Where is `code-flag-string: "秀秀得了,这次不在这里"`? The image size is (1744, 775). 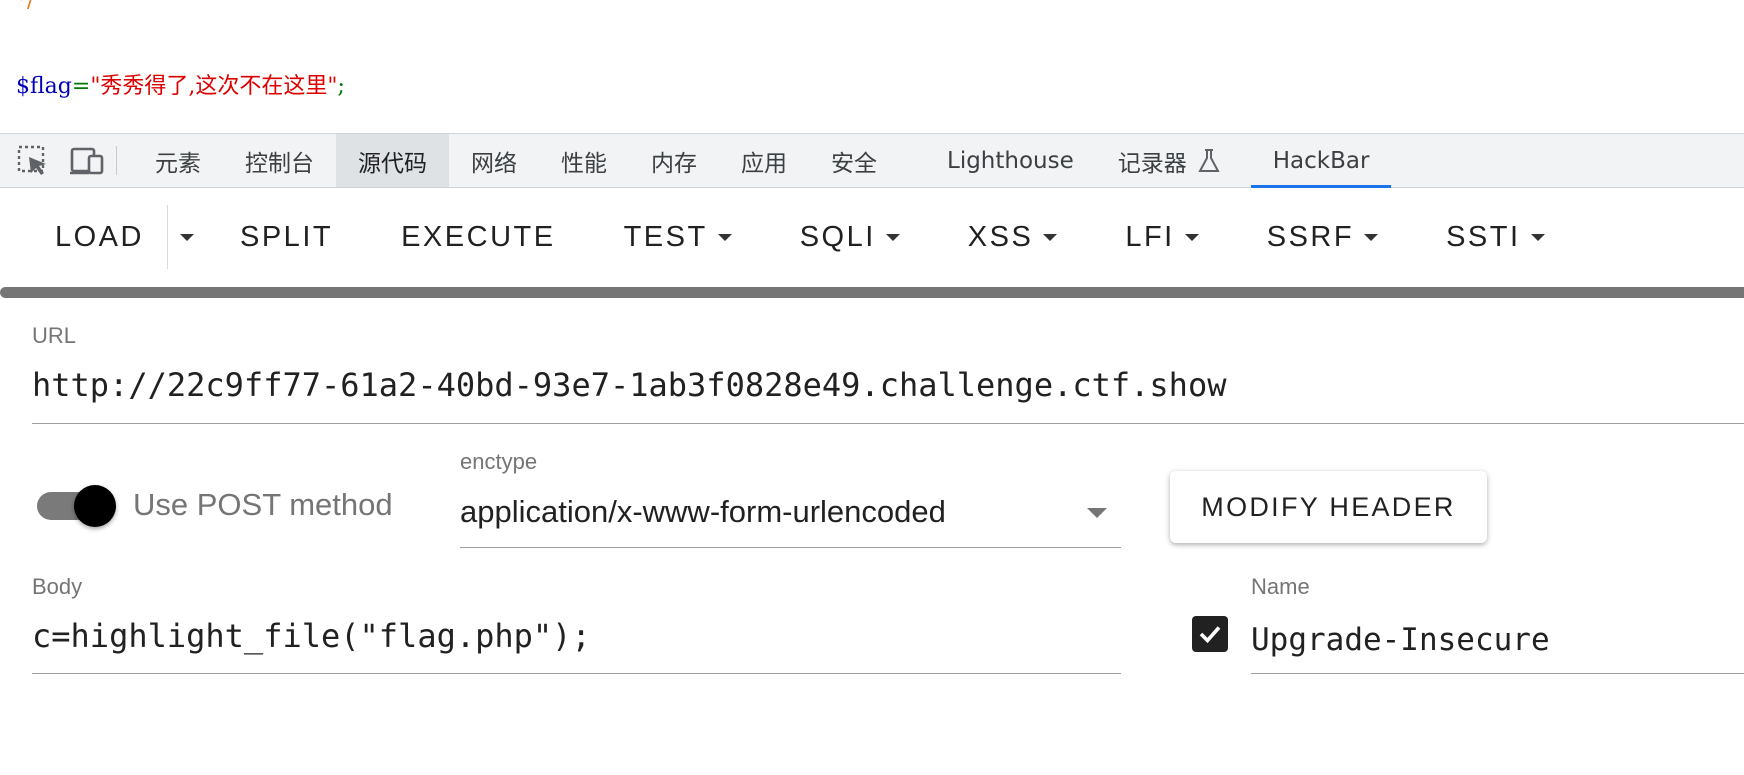
code-flag-string: "秀秀得了,这次不在这里" is located at coordinates (214, 86).